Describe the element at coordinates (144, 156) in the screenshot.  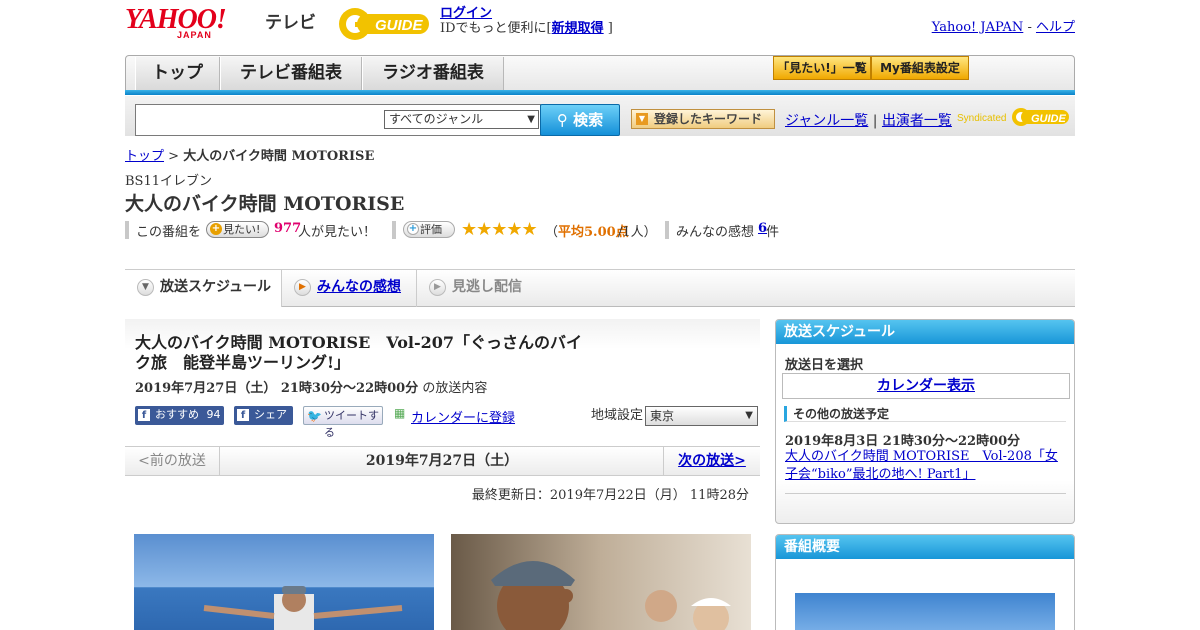
I see `breadcrumb-top-link: トップ` at that location.